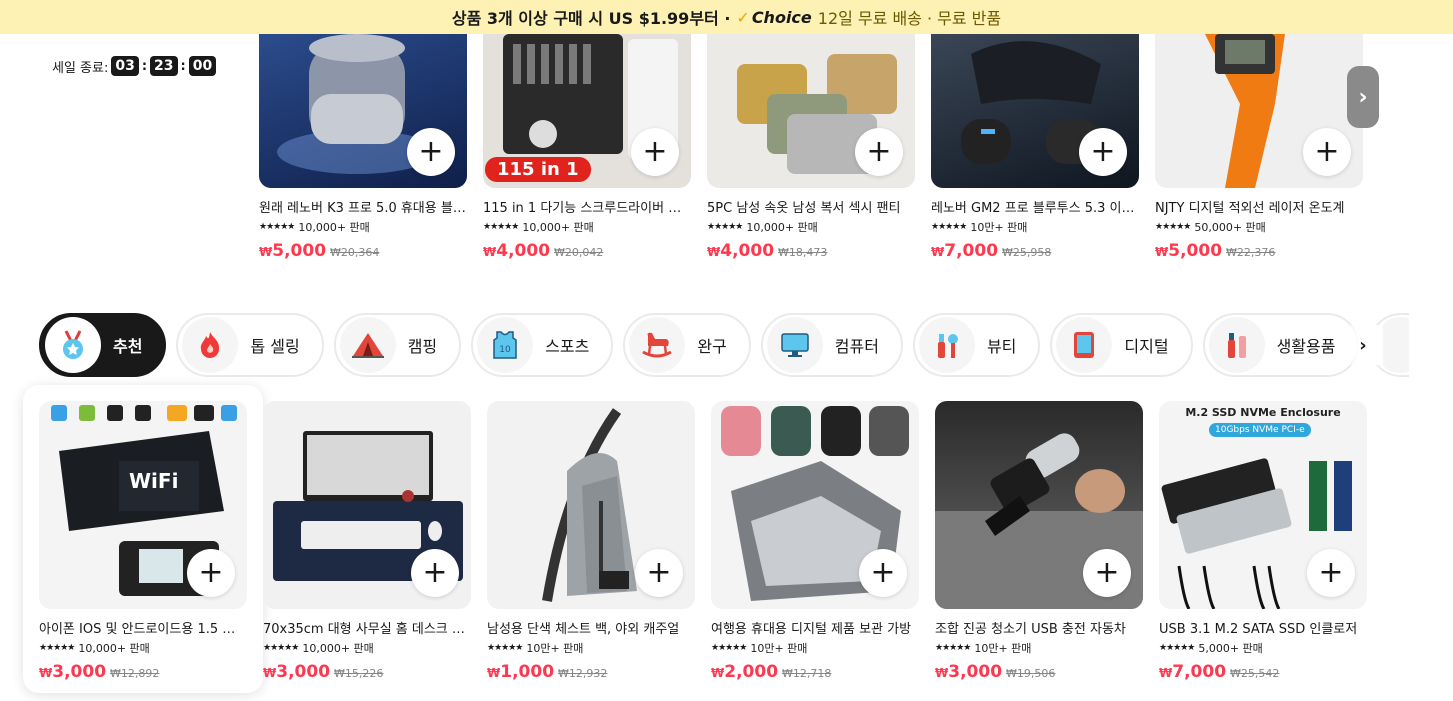  Describe the element at coordinates (210, 345) in the screenshot. I see `fire-icon` at that location.